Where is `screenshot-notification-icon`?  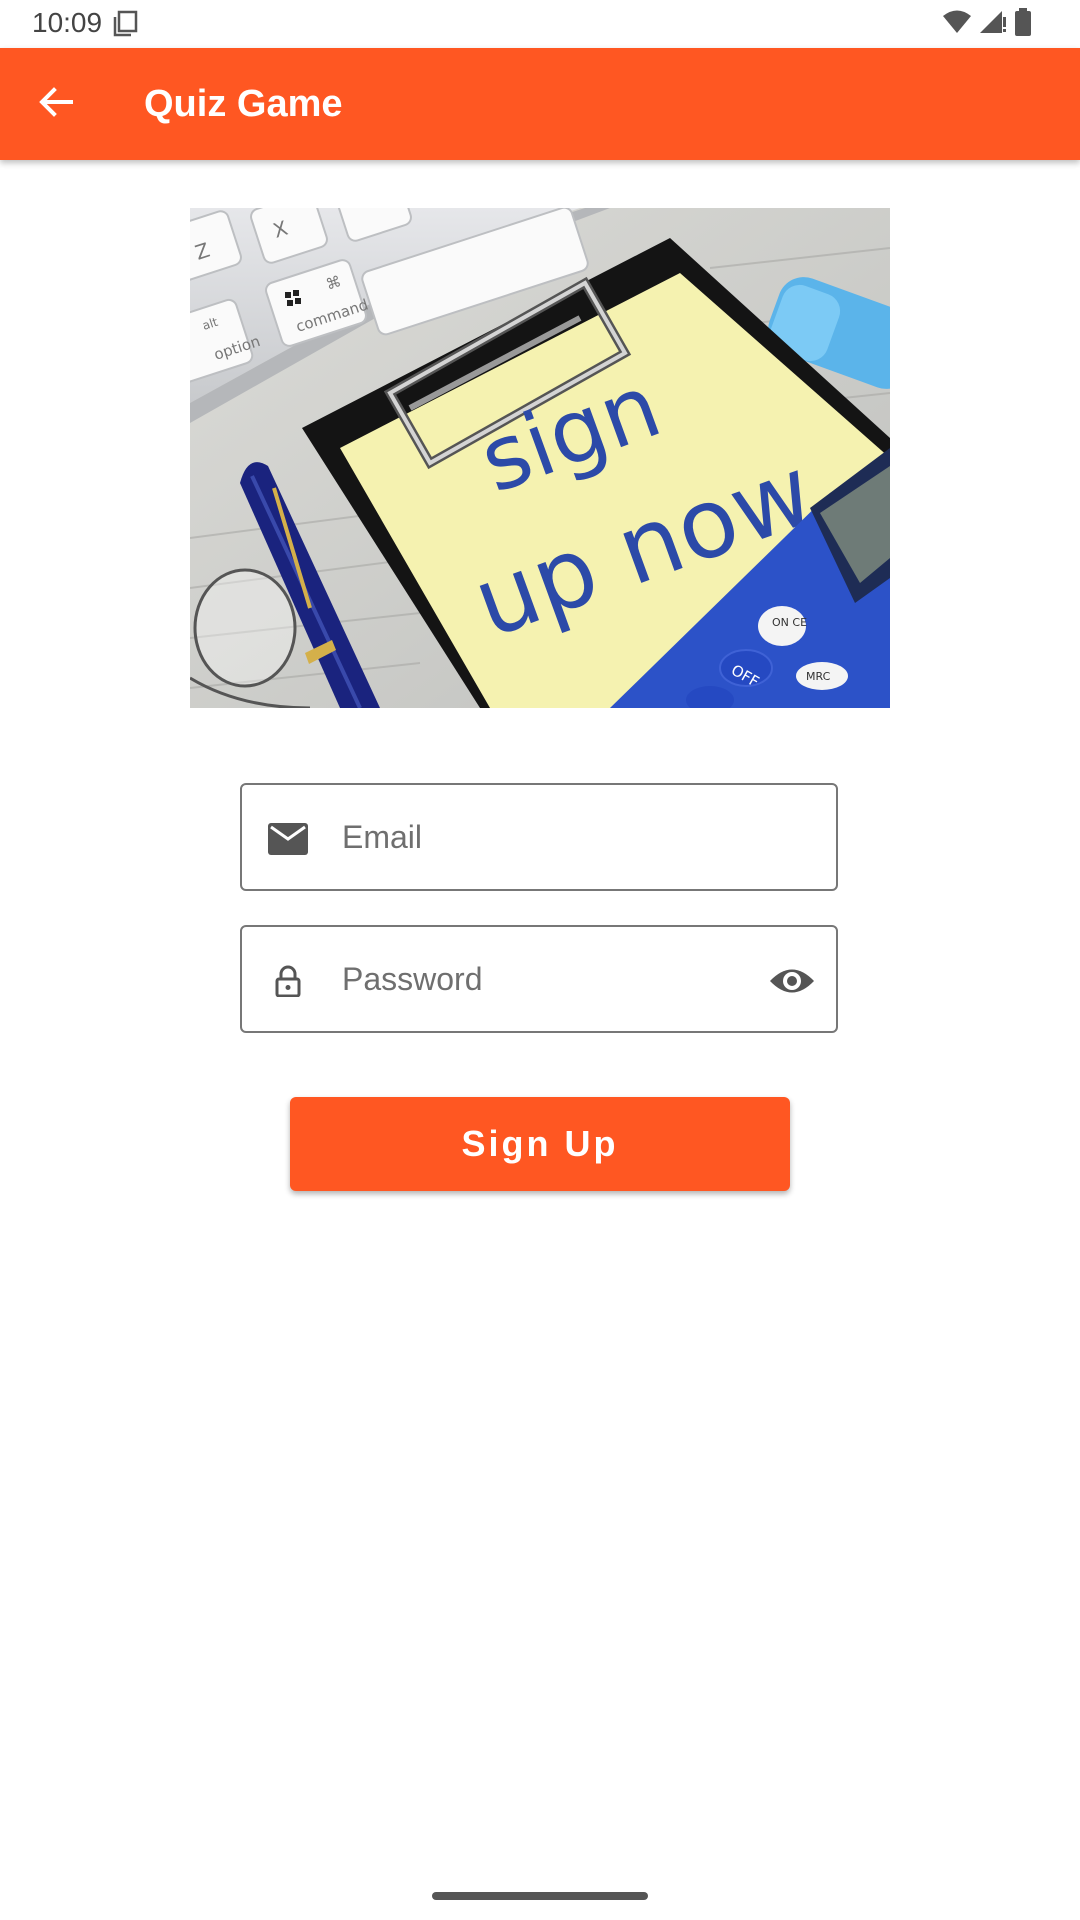 screenshot-notification-icon is located at coordinates (125, 24).